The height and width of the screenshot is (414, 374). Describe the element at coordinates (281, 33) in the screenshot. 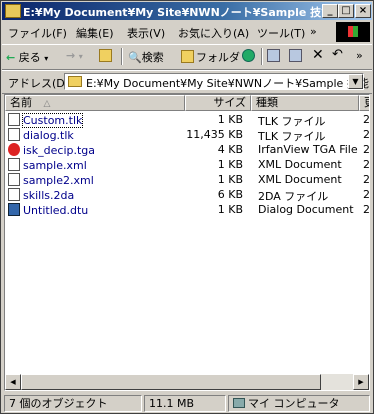

I see `menu-tools: ツール(T)` at that location.